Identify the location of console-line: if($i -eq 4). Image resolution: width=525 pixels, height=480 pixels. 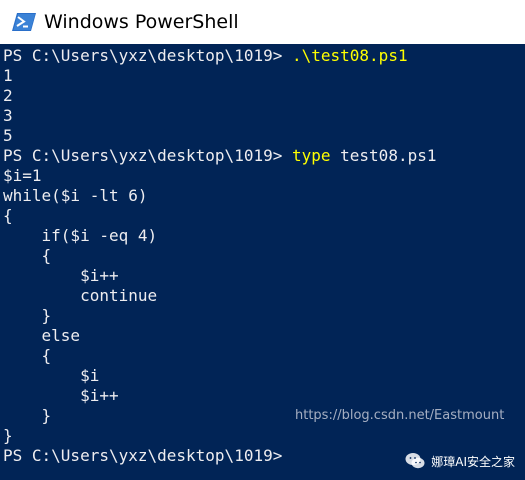
(219, 236).